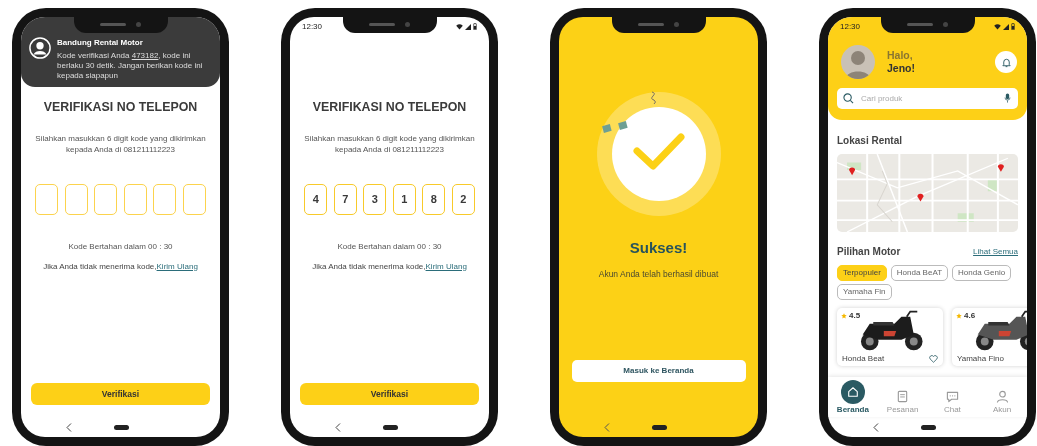 The width and height of the screenshot is (1037, 446). I want to click on user-name: Jeno!, so click(901, 68).